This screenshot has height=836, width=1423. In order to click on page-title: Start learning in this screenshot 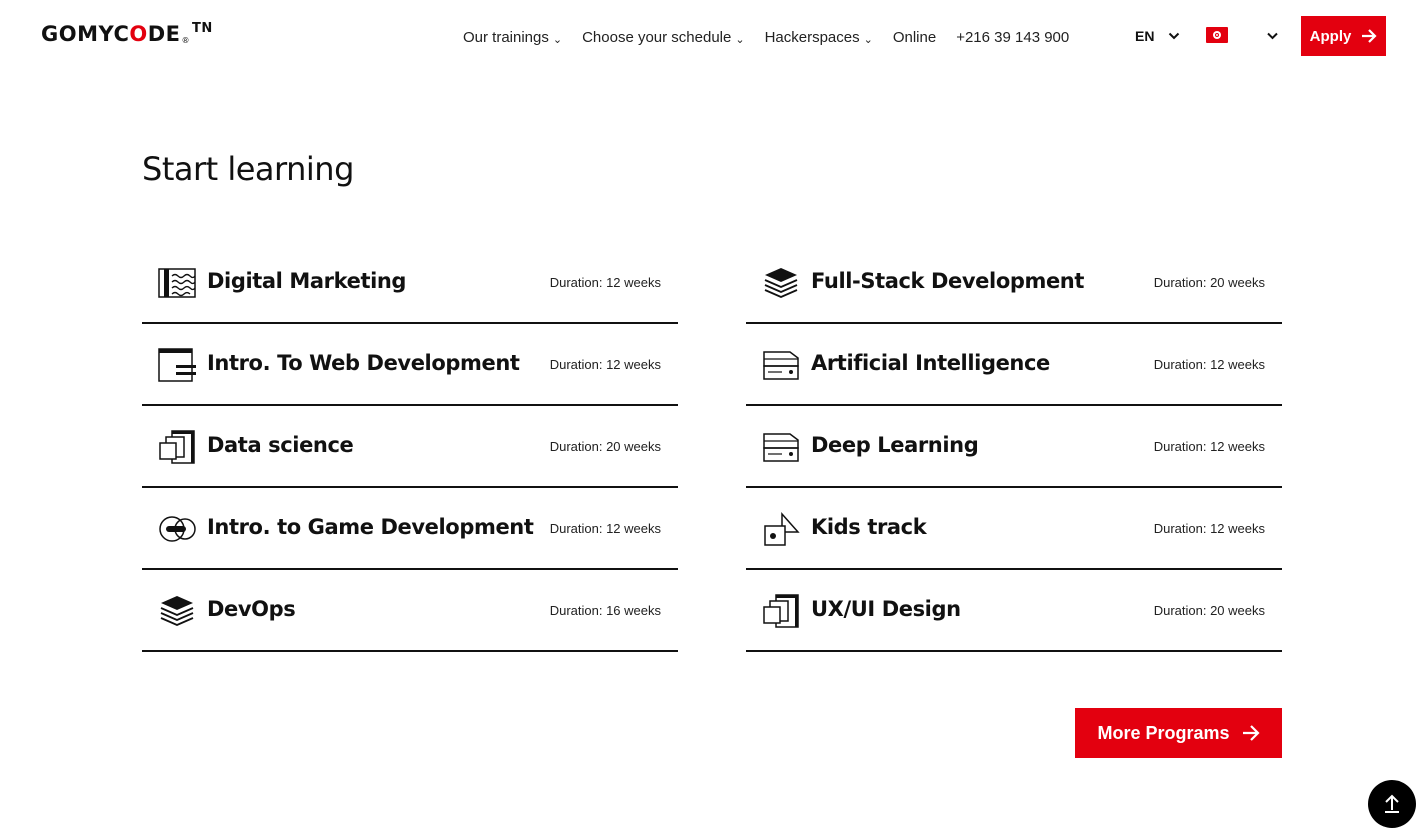, I will do `click(248, 169)`.